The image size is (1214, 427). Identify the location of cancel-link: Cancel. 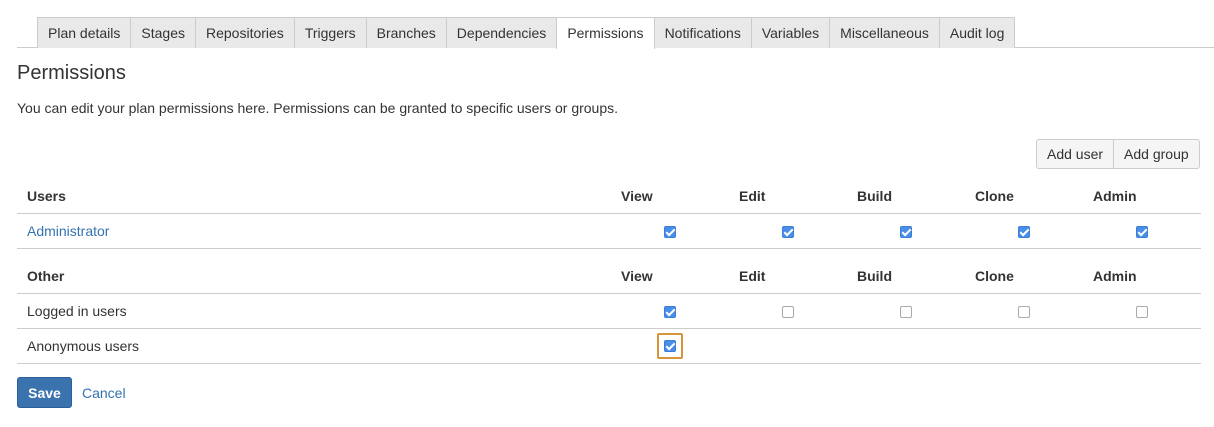
(104, 393).